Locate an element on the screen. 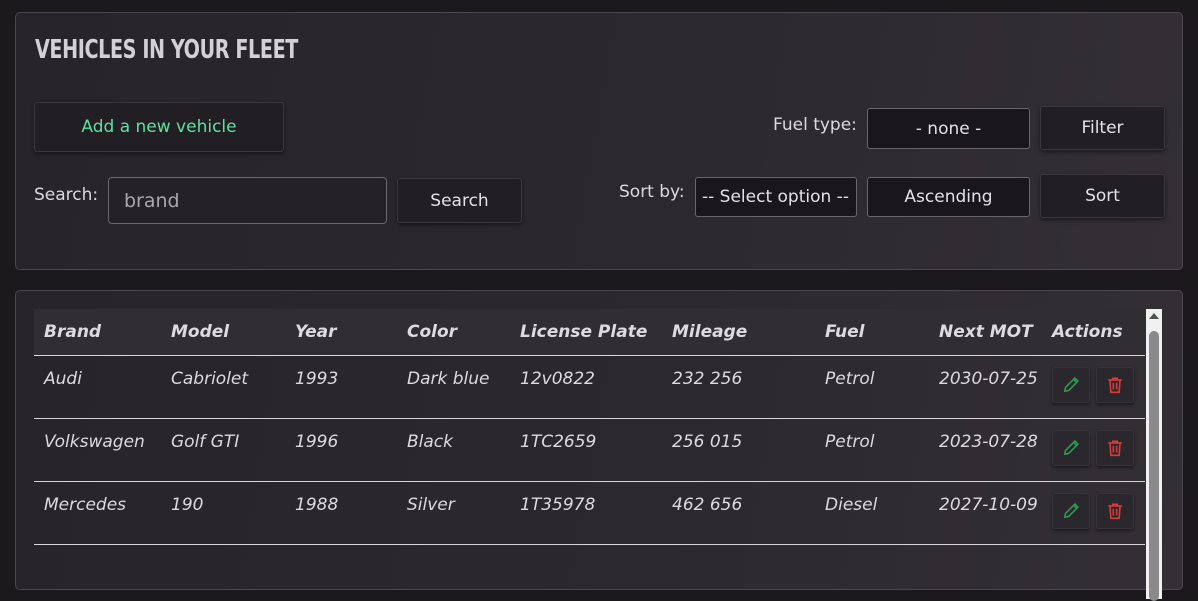  fuel-type-label: Fuel type: is located at coordinates (815, 125).